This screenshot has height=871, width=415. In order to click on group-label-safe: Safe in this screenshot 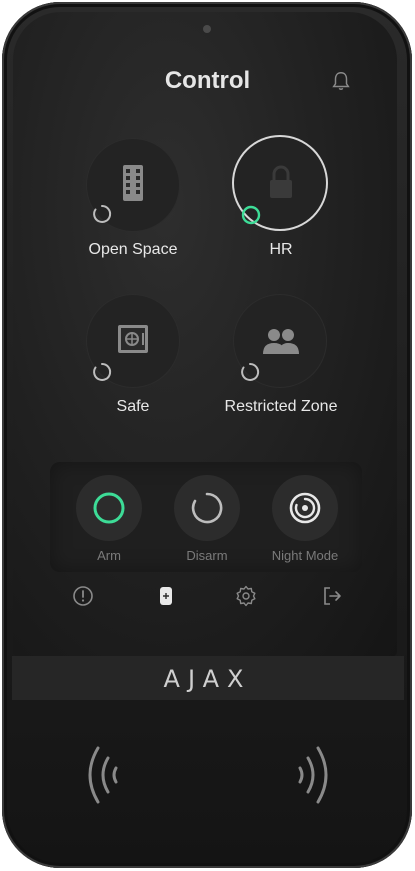, I will do `click(133, 406)`.